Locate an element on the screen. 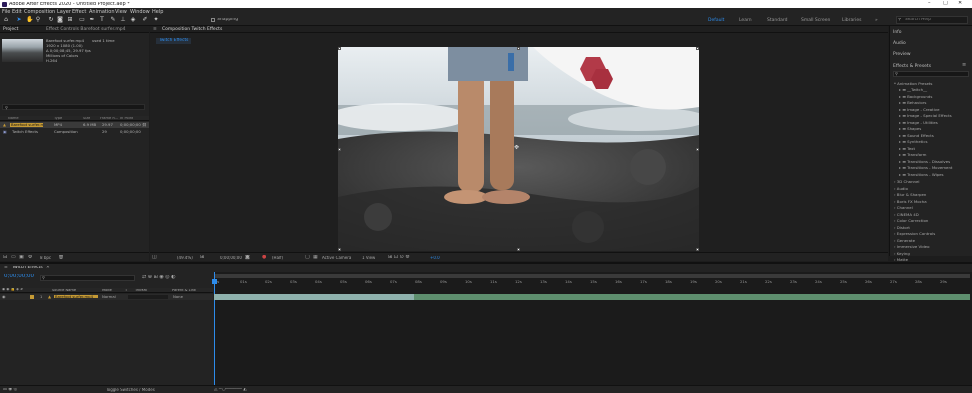 The width and height of the screenshot is (972, 393). column-size: Size is located at coordinates (86, 119).